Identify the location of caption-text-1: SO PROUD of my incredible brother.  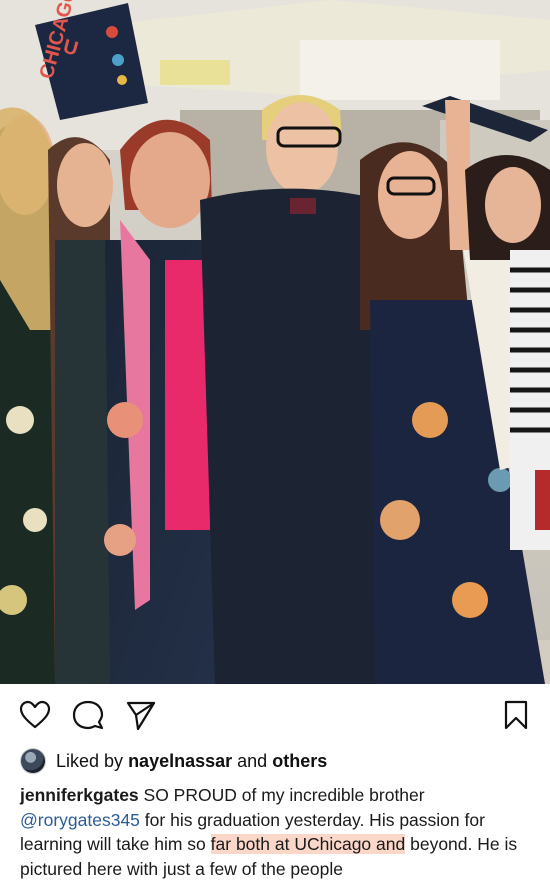
(284, 795).